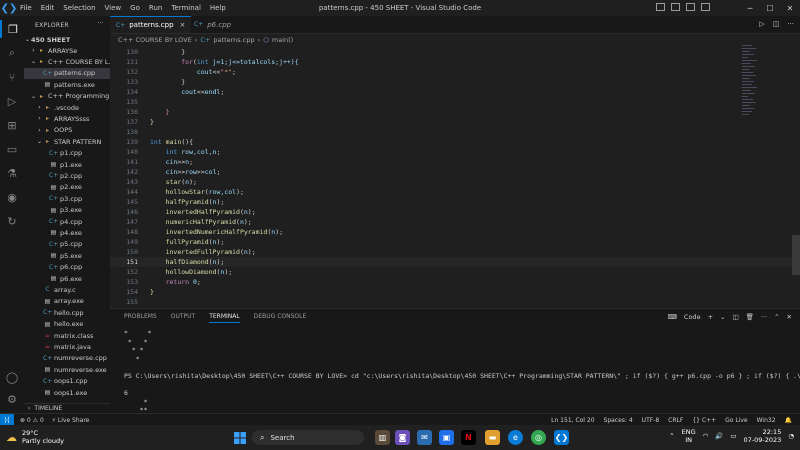  I want to click on menu-help: Help, so click(218, 8).